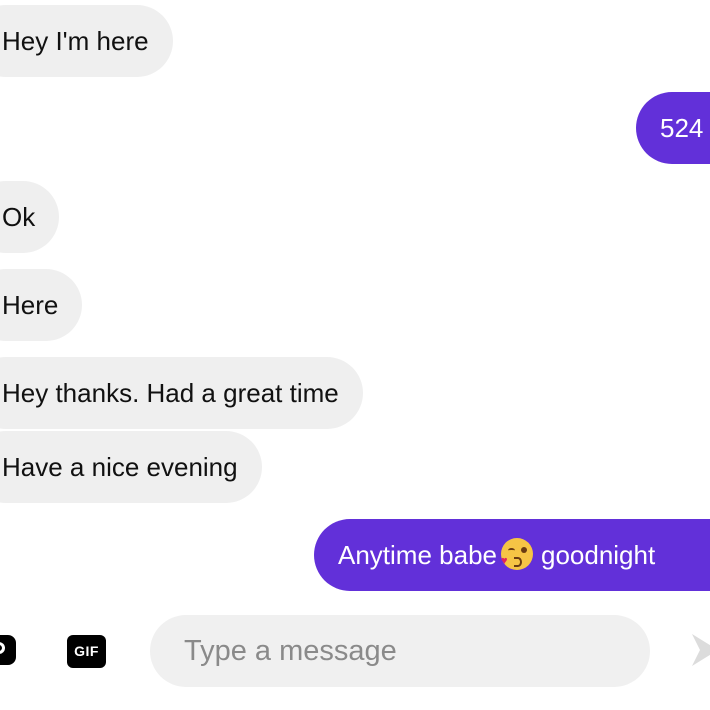  I want to click on gif-button: GIF, so click(86, 651).